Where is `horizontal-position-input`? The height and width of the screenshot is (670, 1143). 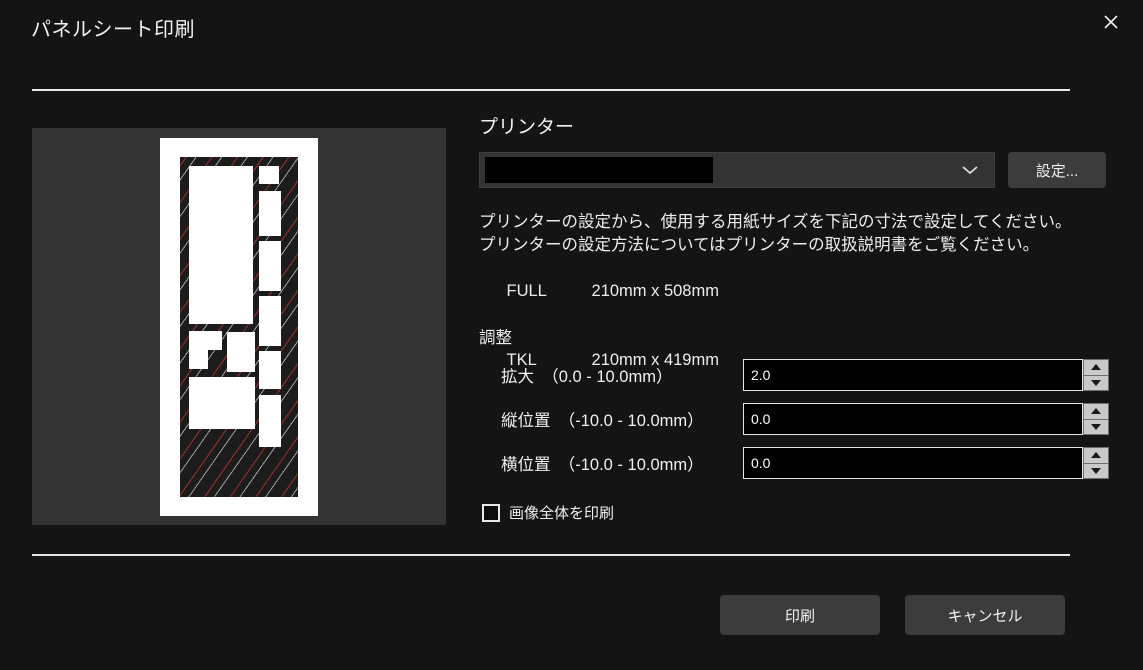
horizontal-position-input is located at coordinates (913, 463).